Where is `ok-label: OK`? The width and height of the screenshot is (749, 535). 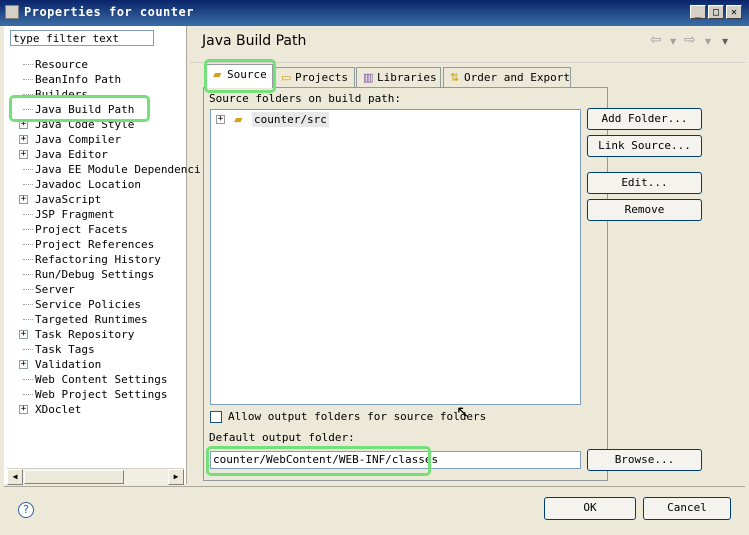 ok-label: OK is located at coordinates (590, 507).